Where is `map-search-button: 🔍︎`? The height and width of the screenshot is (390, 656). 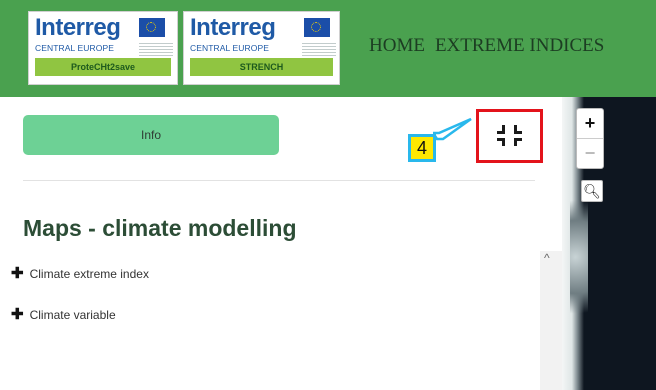
map-search-button: 🔍︎ is located at coordinates (592, 191).